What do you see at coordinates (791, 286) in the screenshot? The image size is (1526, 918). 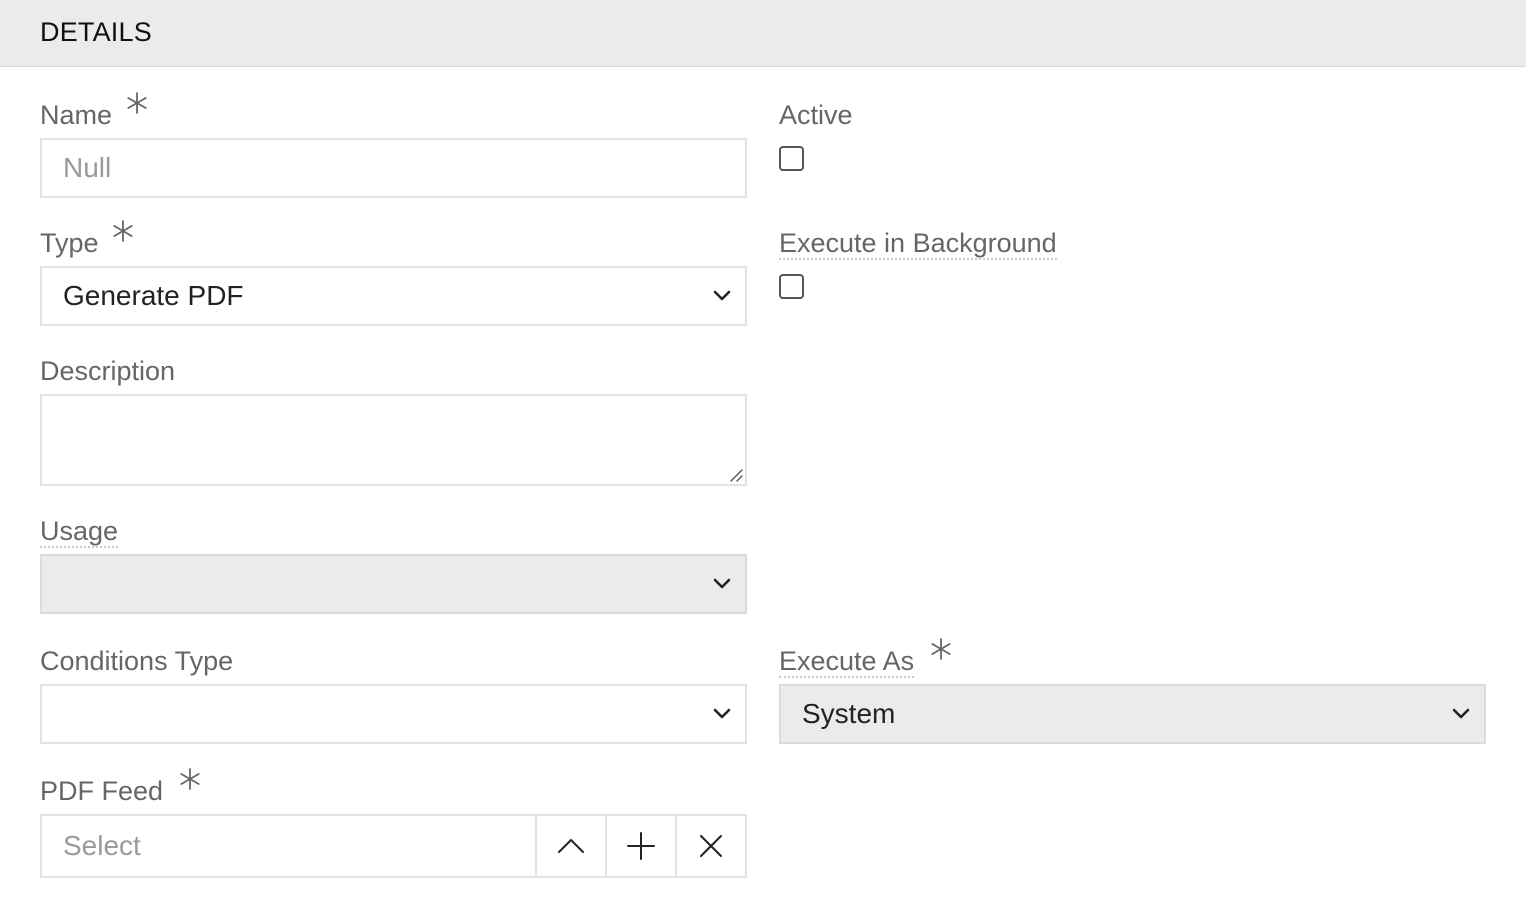 I see `execute-in-background-checkbox` at bounding box center [791, 286].